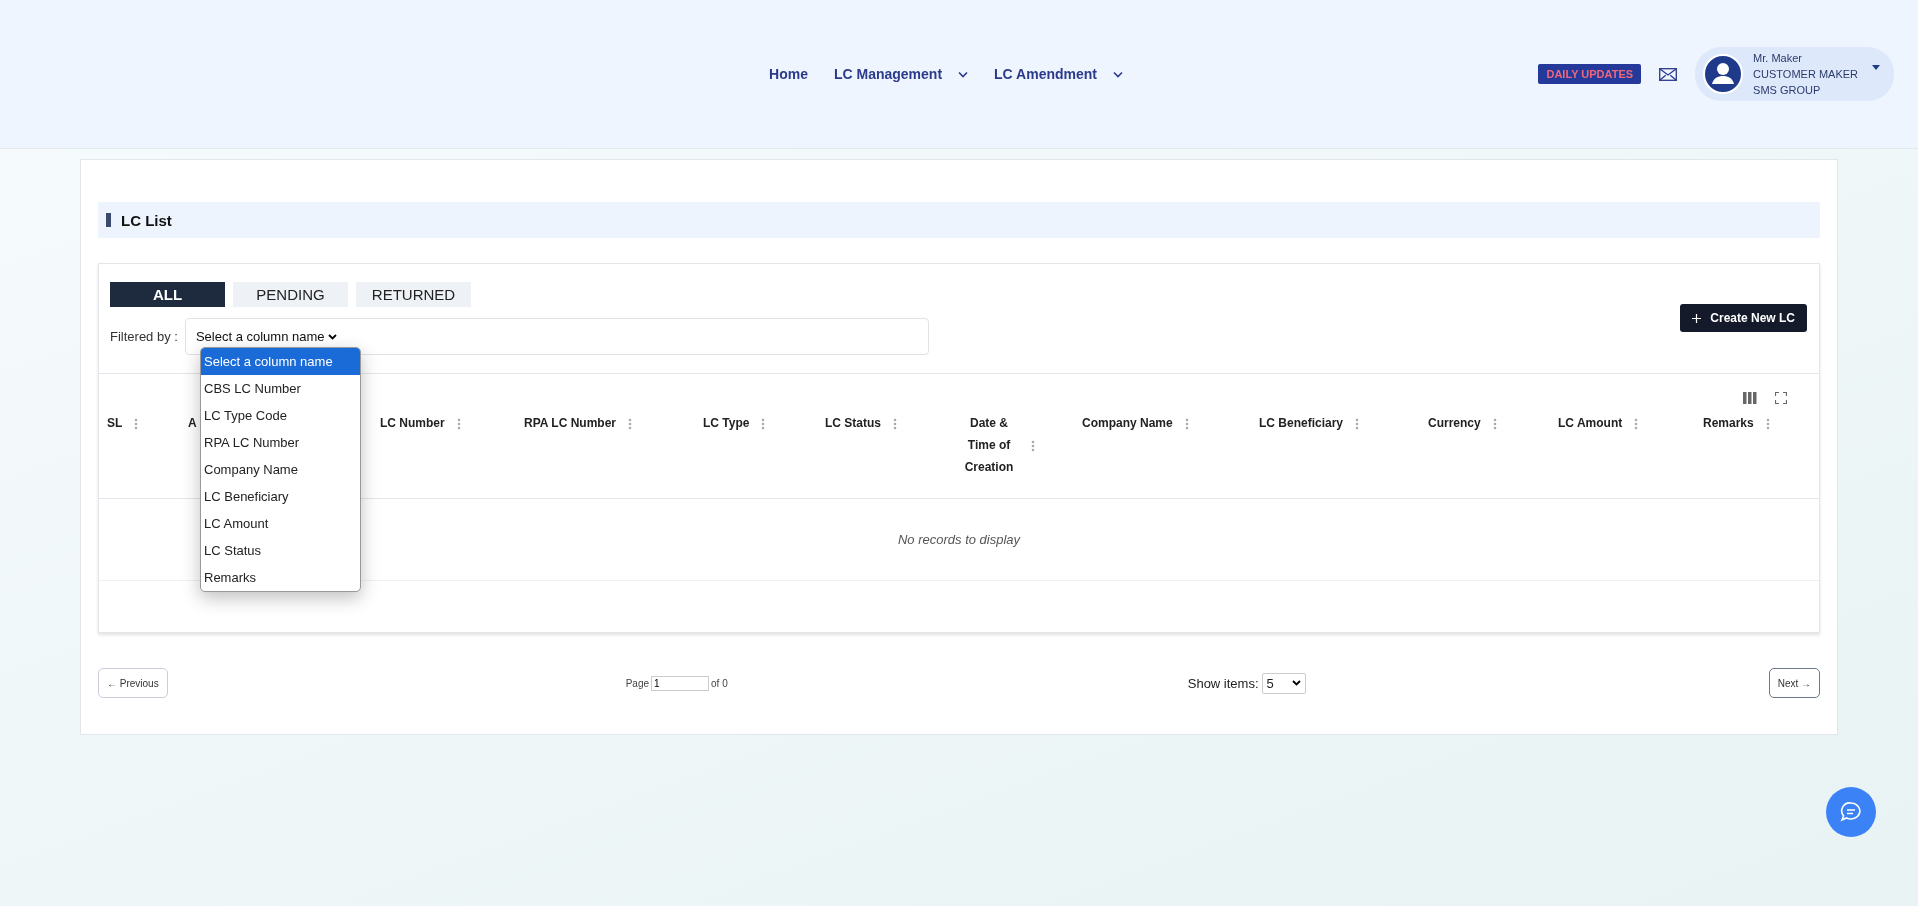 The height and width of the screenshot is (906, 1918). Describe the element at coordinates (1058, 74) in the screenshot. I see `nav-link: LC Amendment` at that location.